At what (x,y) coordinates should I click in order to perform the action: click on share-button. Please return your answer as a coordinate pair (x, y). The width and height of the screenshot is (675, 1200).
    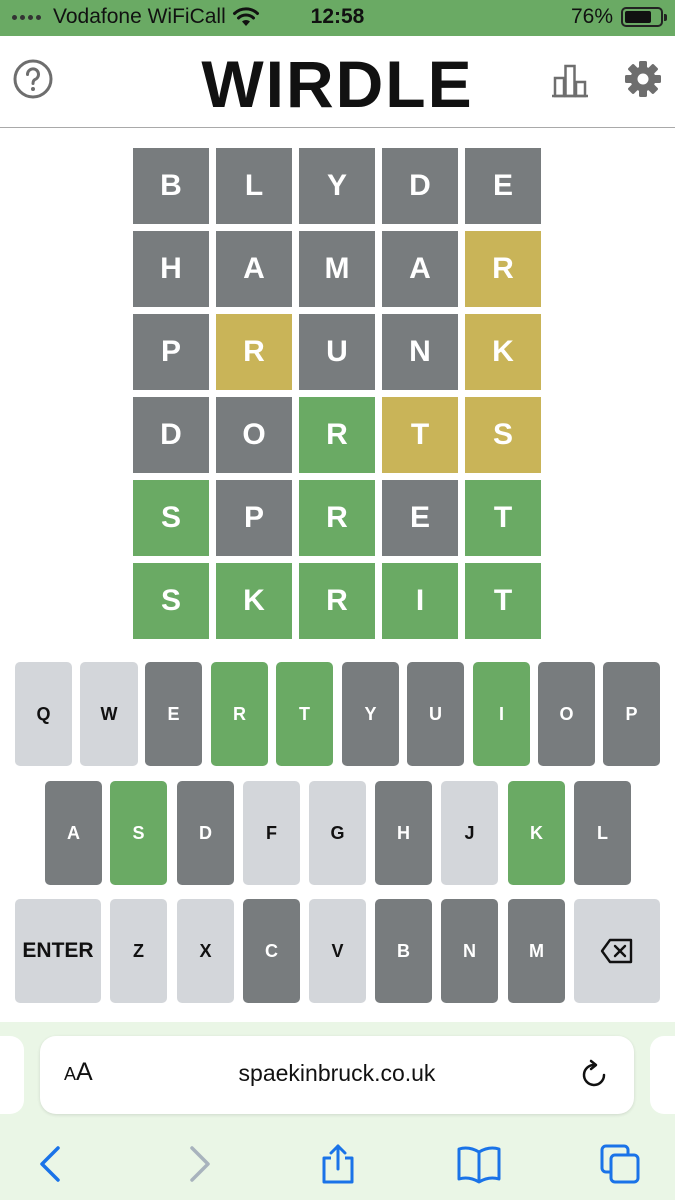
    Looking at the image, I should click on (338, 1164).